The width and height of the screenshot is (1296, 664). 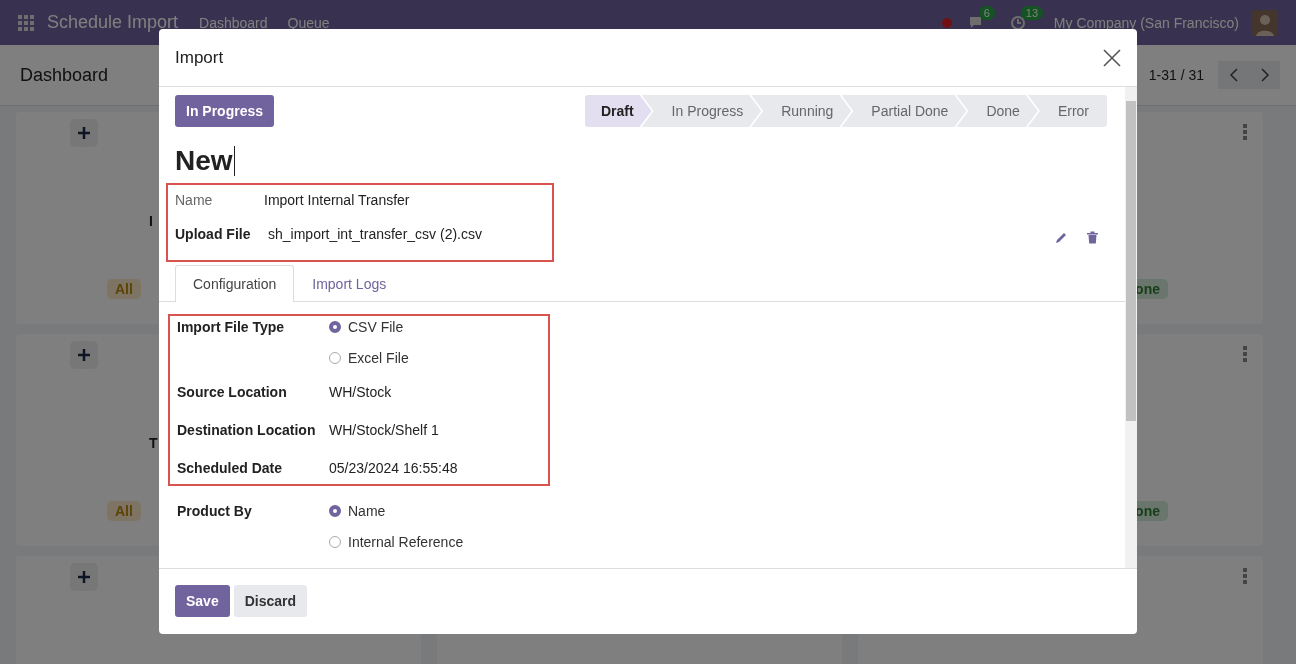 What do you see at coordinates (270, 601) in the screenshot?
I see `discard-button: Discard` at bounding box center [270, 601].